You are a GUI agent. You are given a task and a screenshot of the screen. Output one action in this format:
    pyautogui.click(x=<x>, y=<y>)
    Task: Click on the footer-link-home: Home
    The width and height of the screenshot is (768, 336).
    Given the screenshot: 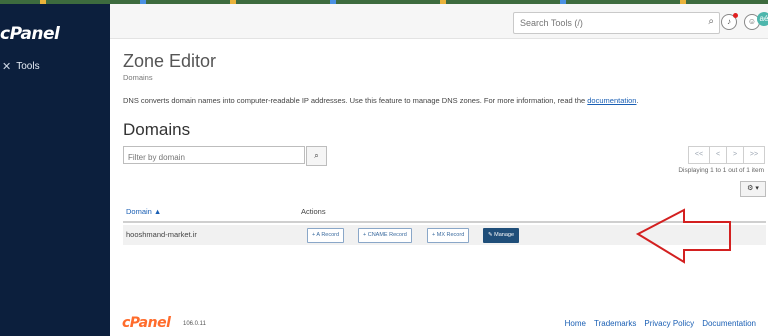 What is the action you would take?
    pyautogui.click(x=575, y=323)
    